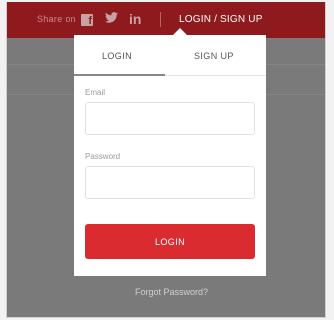  Describe the element at coordinates (214, 56) in the screenshot. I see `tab-signup: SIGN UP` at that location.